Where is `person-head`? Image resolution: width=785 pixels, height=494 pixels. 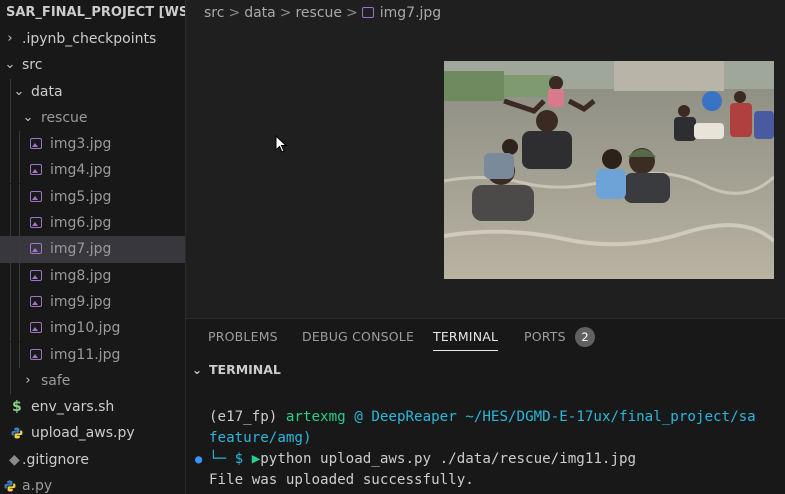 person-head is located at coordinates (740, 97).